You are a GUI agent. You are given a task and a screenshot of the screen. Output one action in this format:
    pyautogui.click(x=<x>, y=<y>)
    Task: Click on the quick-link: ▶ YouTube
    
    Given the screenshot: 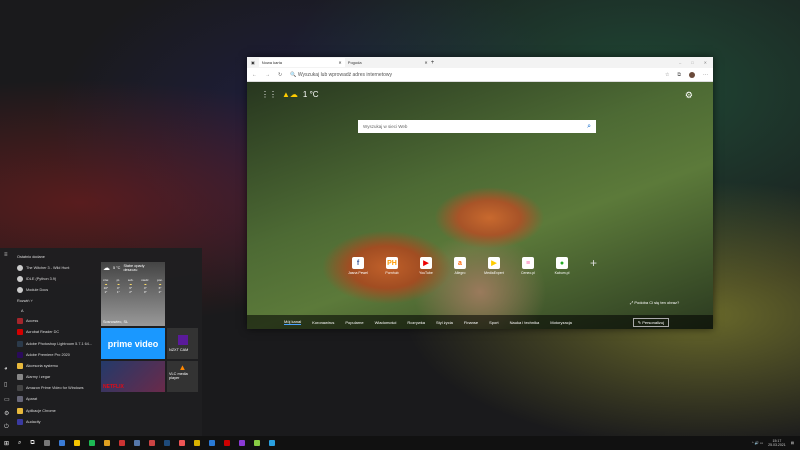 What is the action you would take?
    pyautogui.click(x=426, y=266)
    